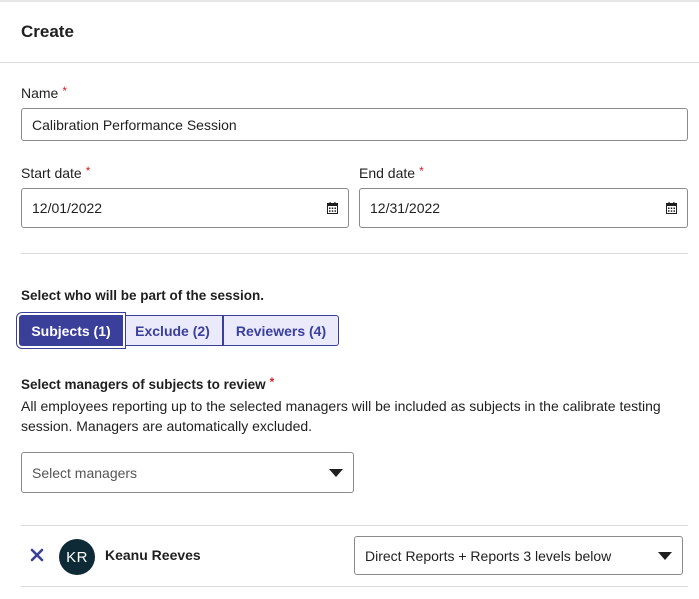 Image resolution: width=699 pixels, height=599 pixels. Describe the element at coordinates (143, 384) in the screenshot. I see `managers-label-text: Select managers of subjects to review` at that location.